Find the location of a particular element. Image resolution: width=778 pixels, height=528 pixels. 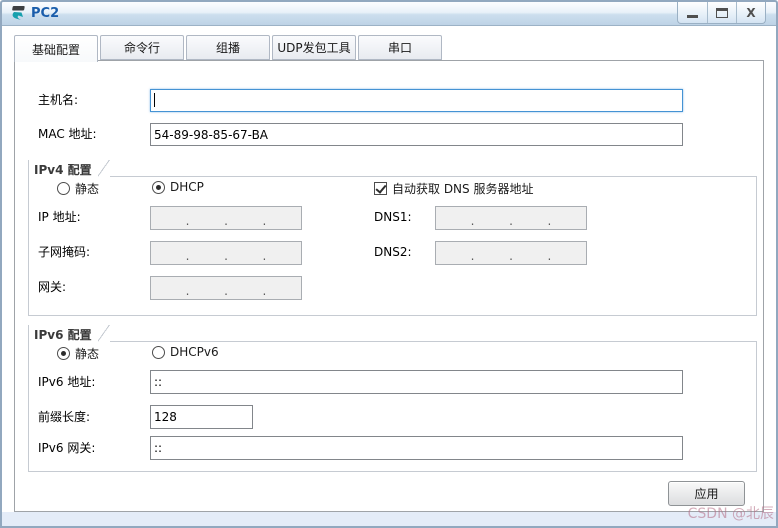

window-title: PC2 is located at coordinates (45, 13).